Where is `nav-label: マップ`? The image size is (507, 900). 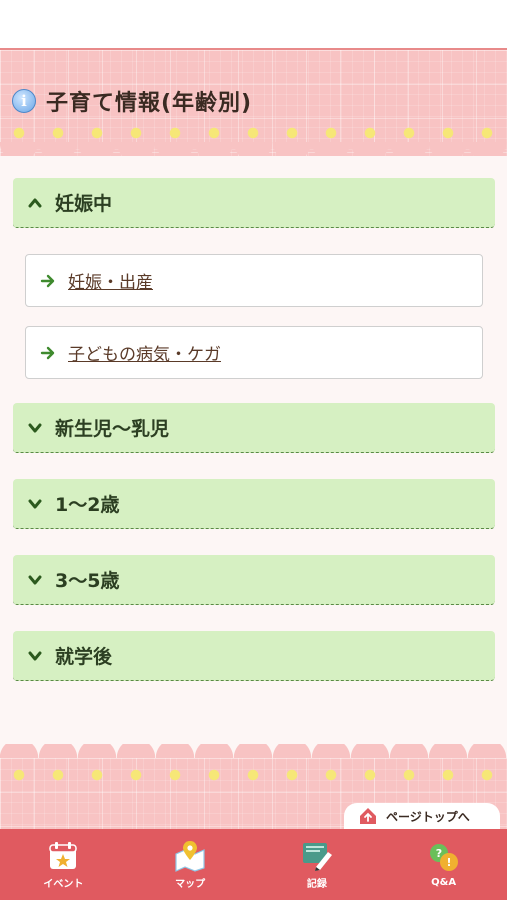 nav-label: マップ is located at coordinates (190, 884).